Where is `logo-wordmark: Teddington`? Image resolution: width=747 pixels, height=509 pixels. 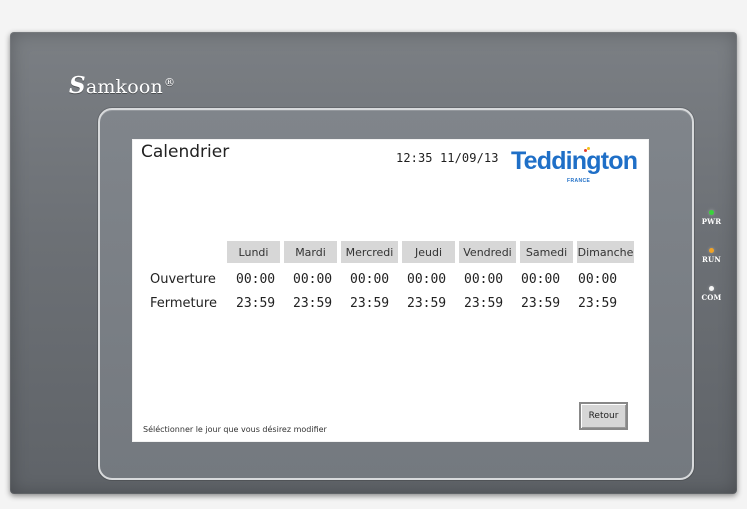 logo-wordmark: Teddington is located at coordinates (574, 161).